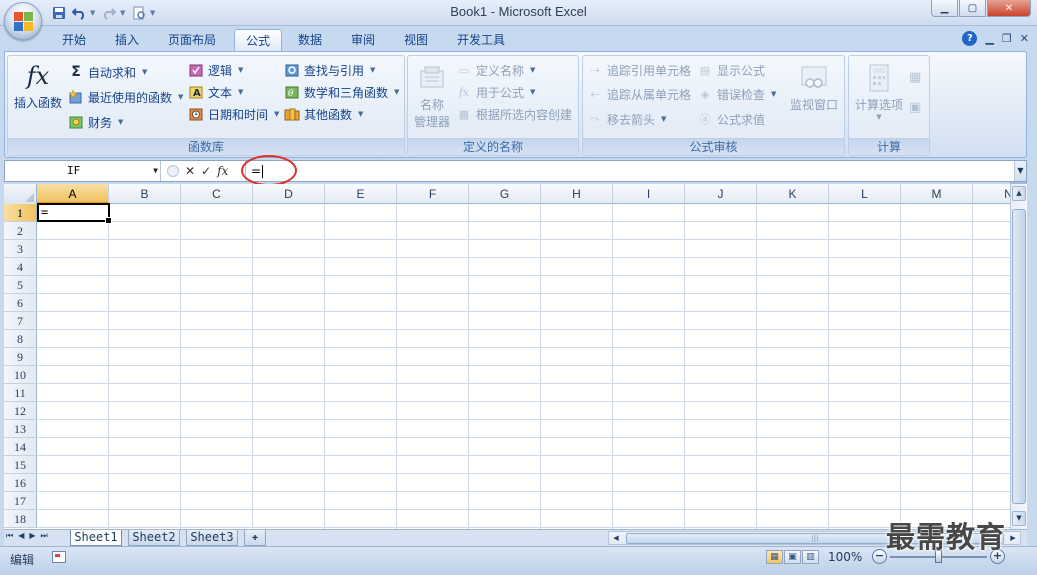 This screenshot has width=1037, height=575. Describe the element at coordinates (73, 194) in the screenshot. I see `column-header: A` at that location.